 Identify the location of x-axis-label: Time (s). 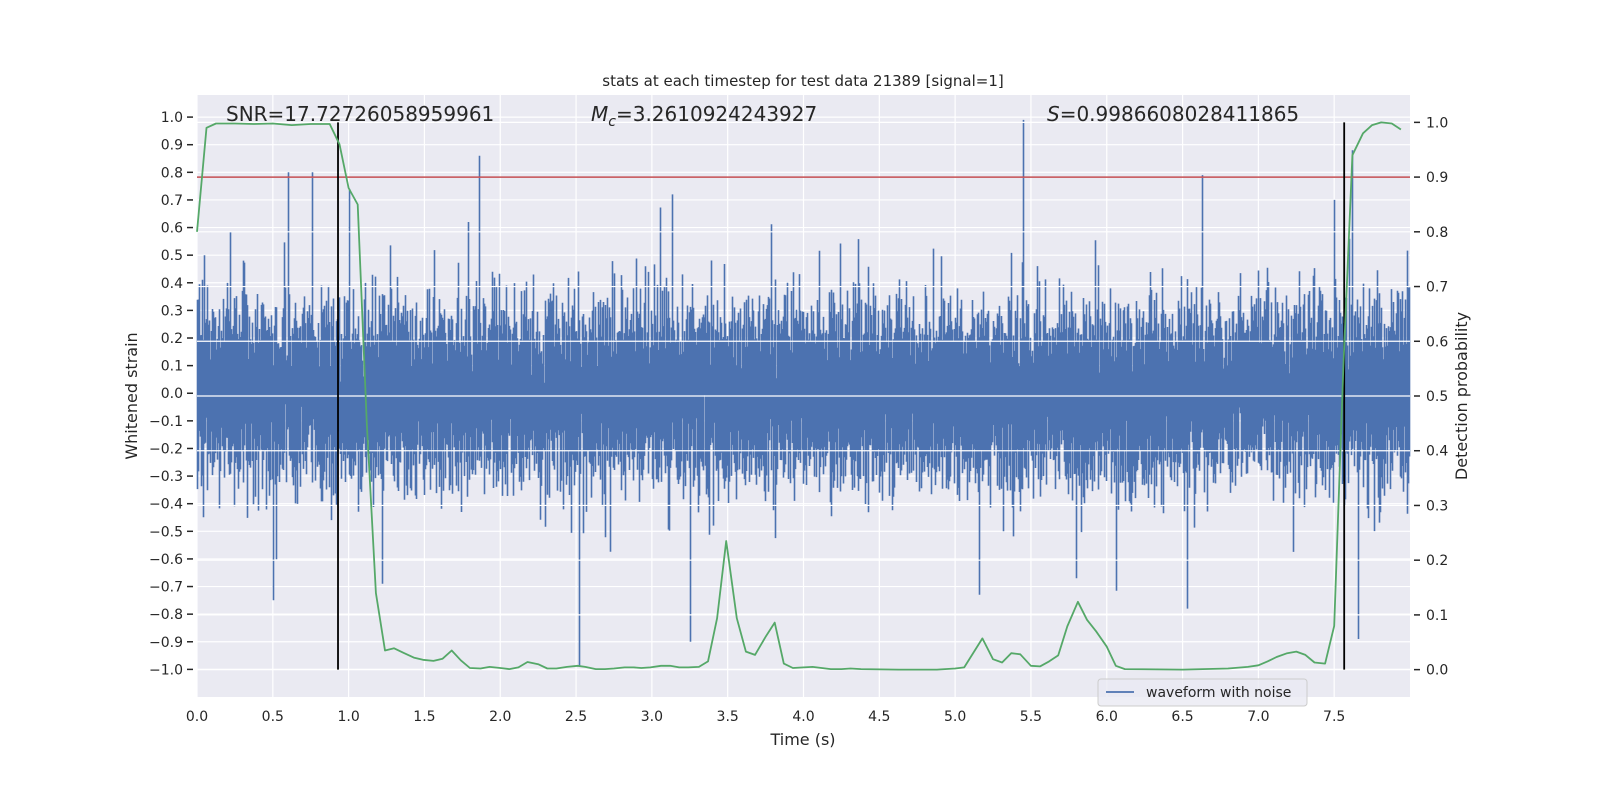
(802, 739).